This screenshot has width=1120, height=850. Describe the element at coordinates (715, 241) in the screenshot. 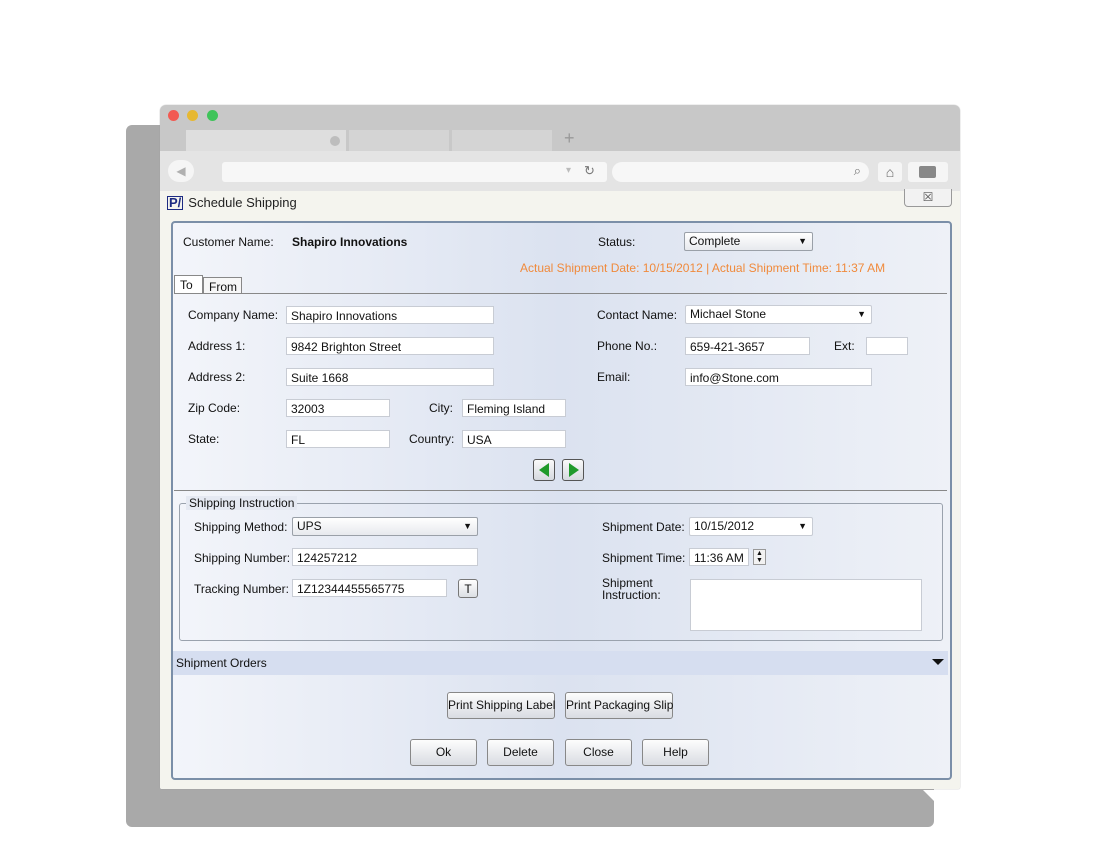

I see `status-value: Complete` at that location.